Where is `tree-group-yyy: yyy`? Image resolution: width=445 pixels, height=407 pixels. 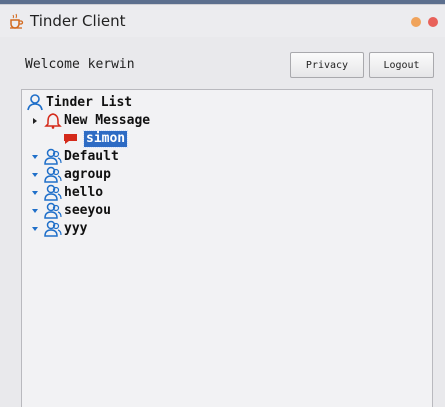
tree-group-yyy: yyy is located at coordinates (58, 228).